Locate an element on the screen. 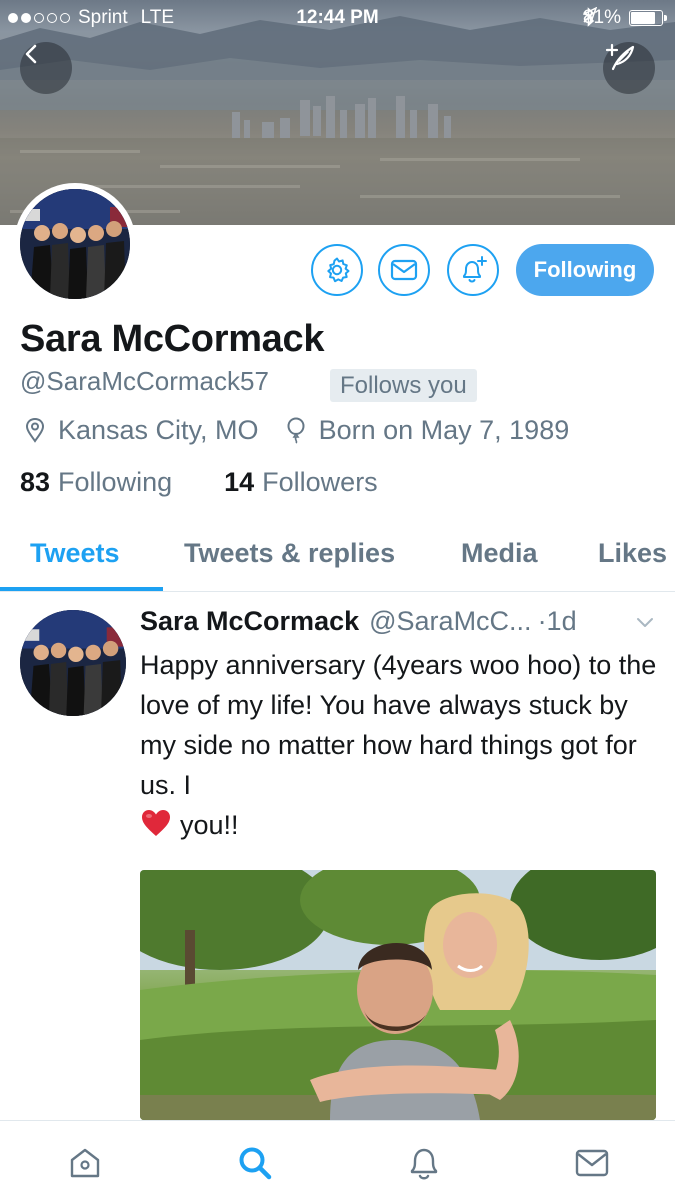 The width and height of the screenshot is (675, 1200). bell-plus-icon is located at coordinates (475, 269).